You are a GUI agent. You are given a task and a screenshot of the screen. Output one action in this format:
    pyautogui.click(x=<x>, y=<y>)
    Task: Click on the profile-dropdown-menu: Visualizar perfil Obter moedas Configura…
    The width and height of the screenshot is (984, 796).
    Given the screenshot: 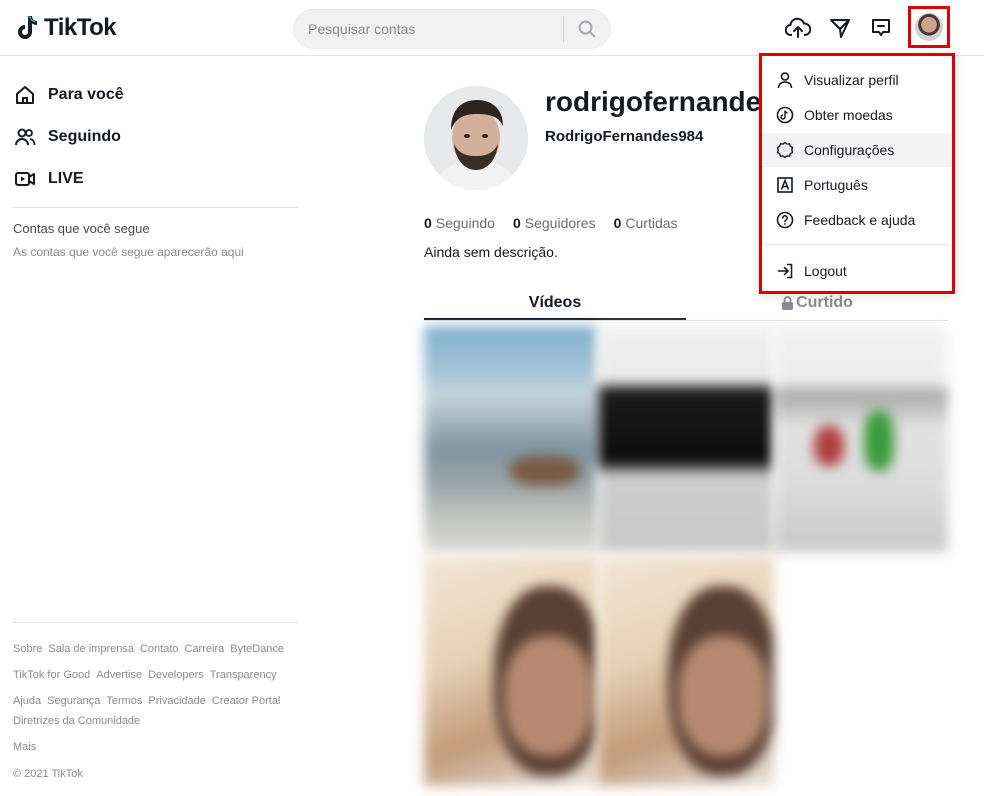 What is the action you would take?
    pyautogui.click(x=857, y=173)
    